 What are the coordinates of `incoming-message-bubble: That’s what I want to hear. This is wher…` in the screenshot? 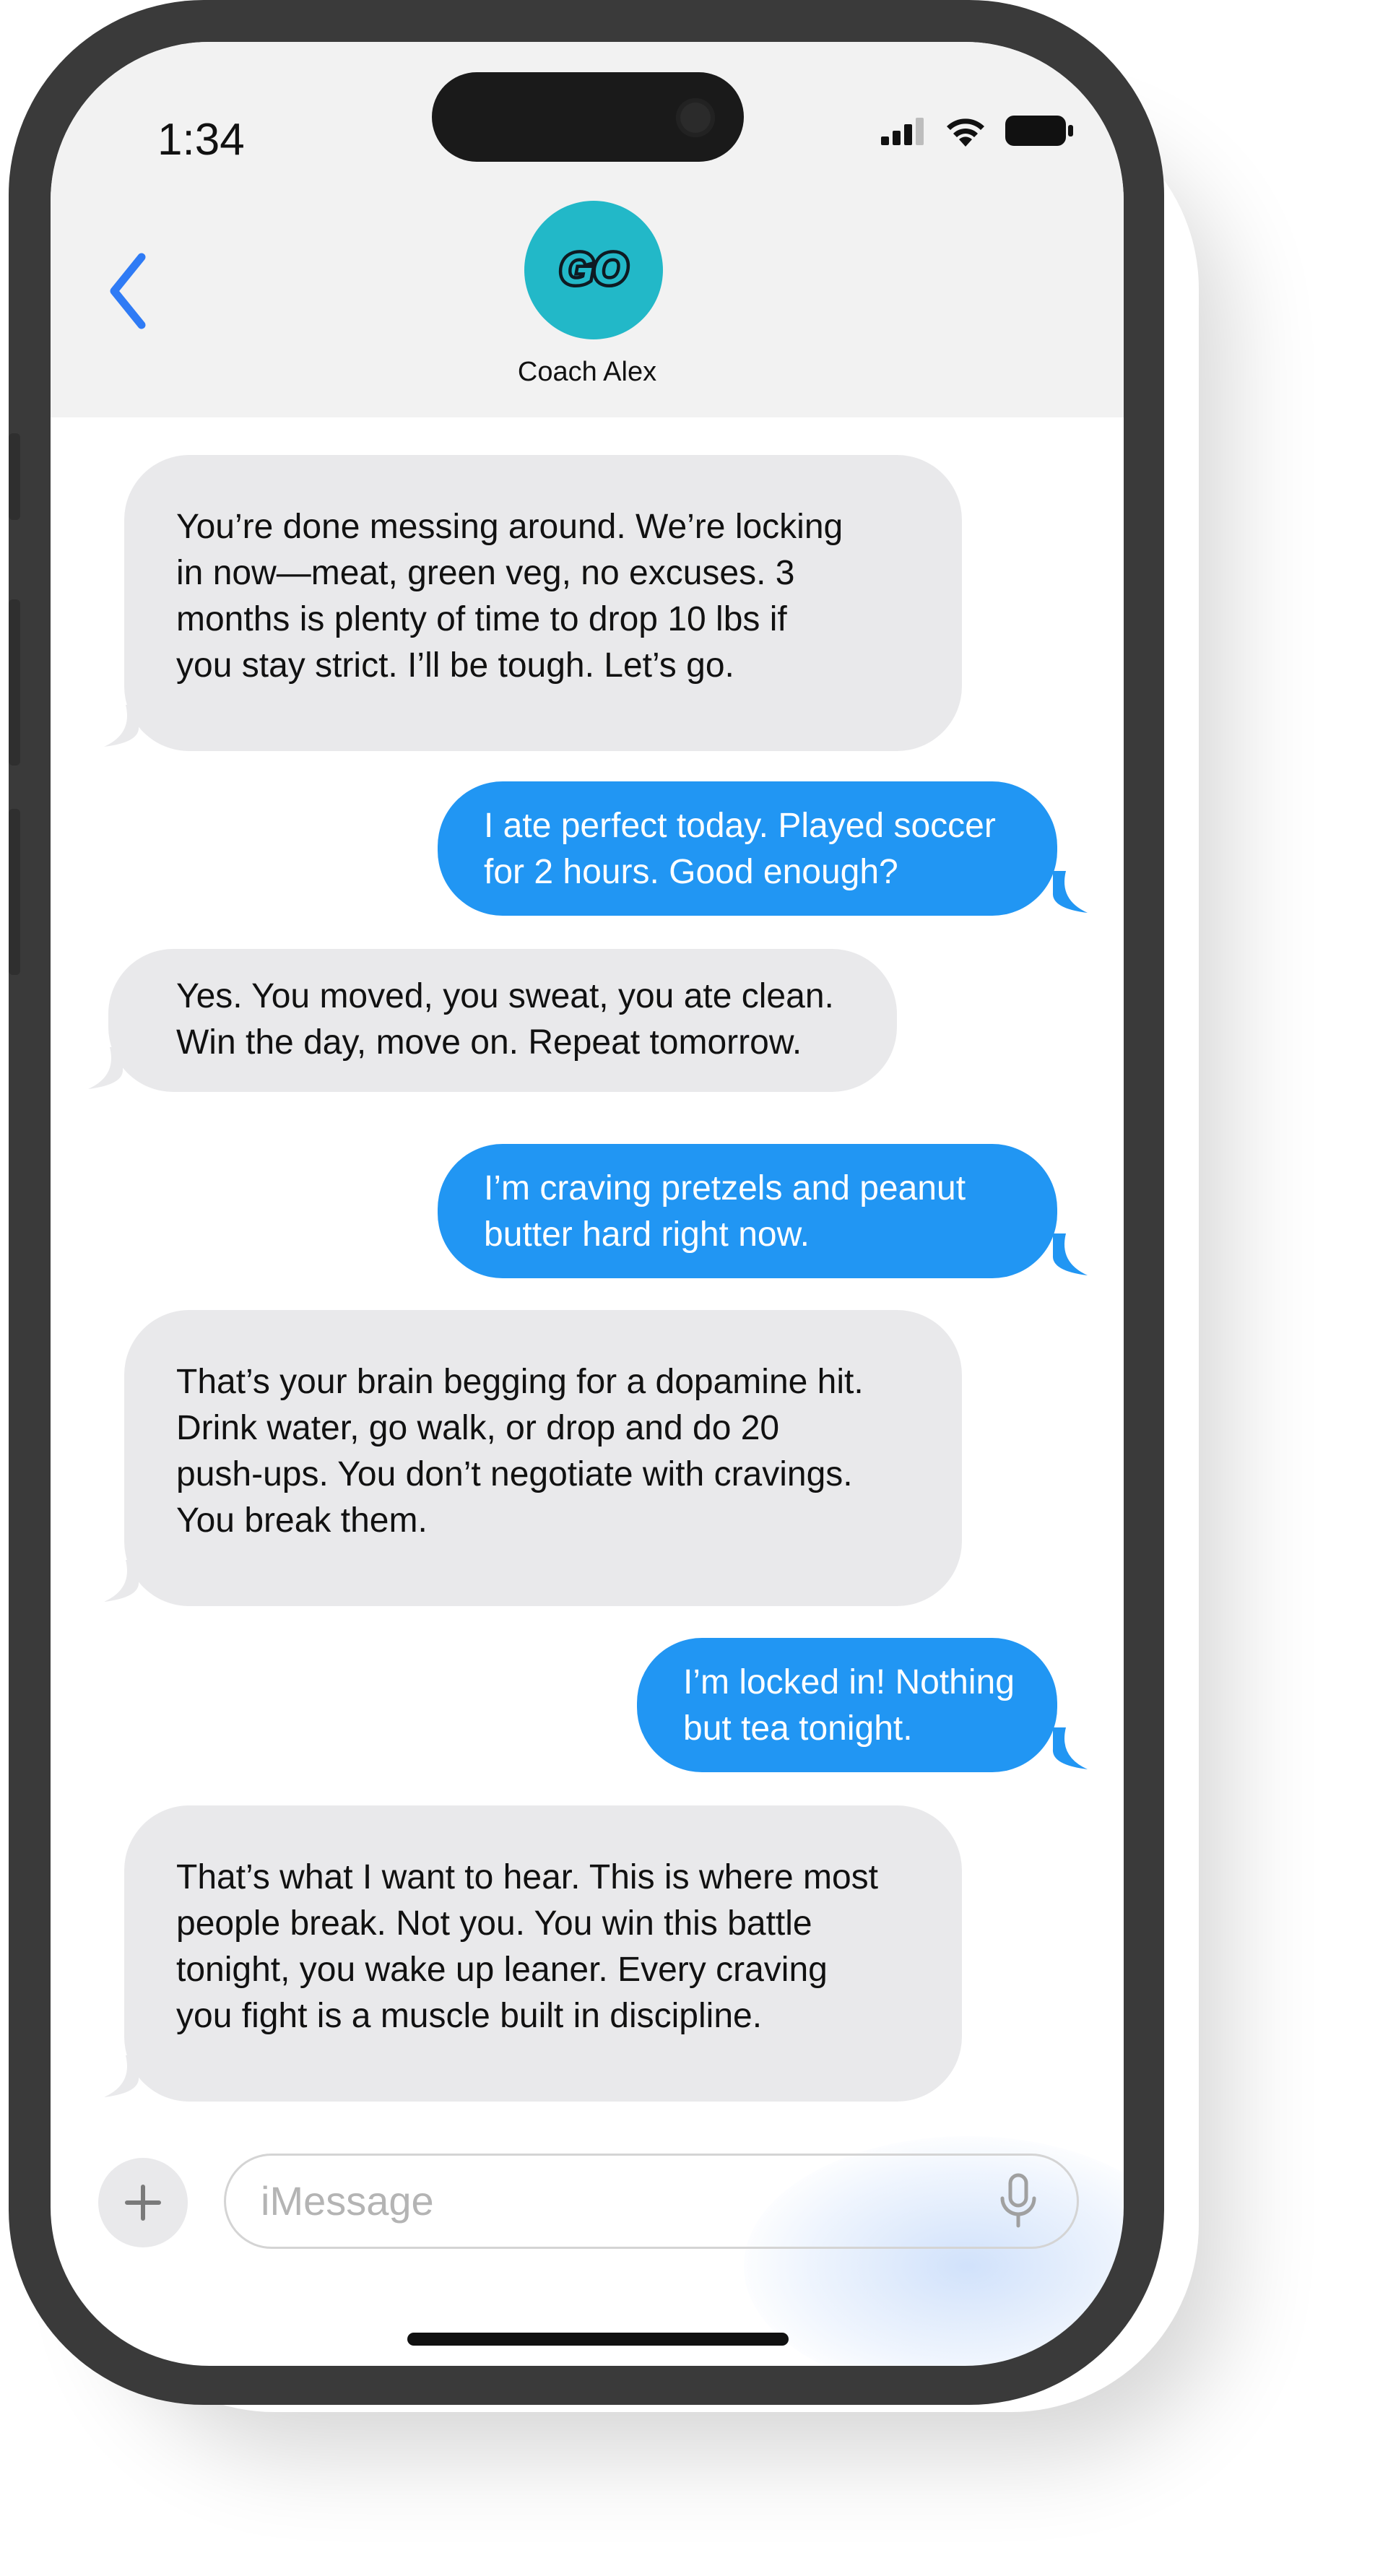 It's located at (543, 1953).